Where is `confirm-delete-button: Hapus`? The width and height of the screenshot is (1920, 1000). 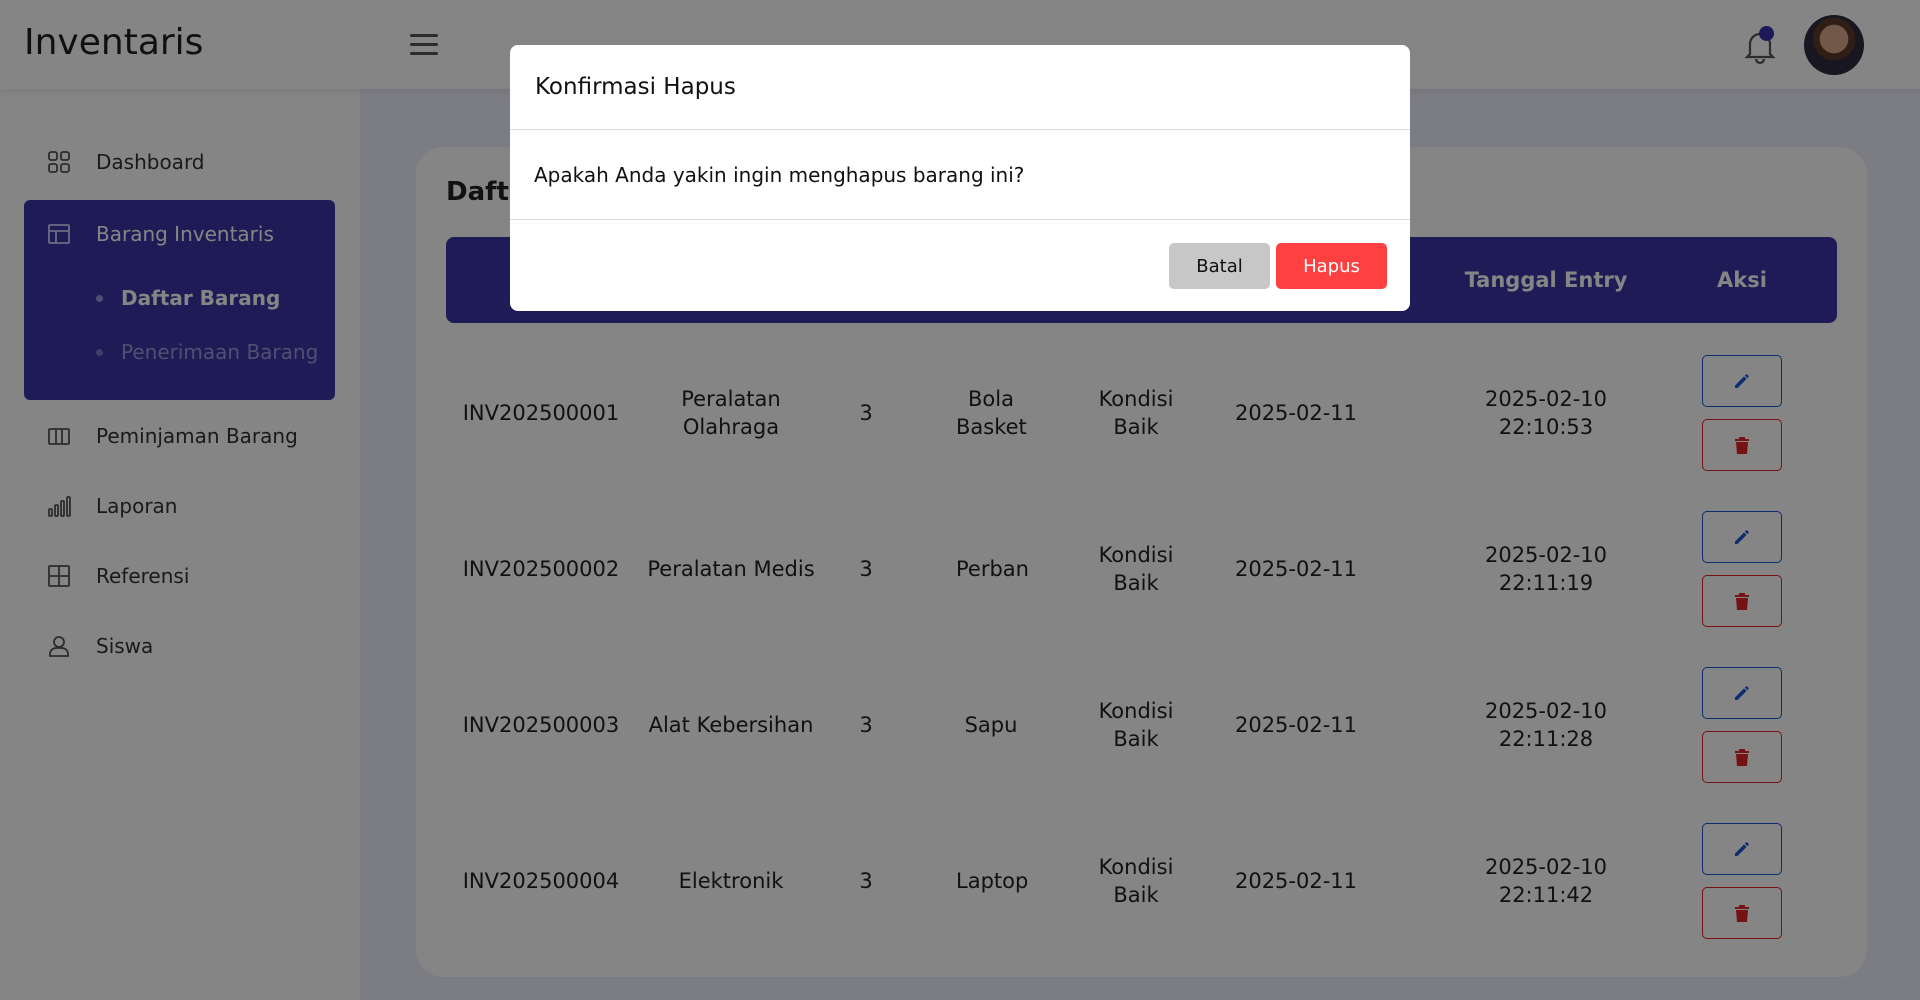
confirm-delete-button: Hapus is located at coordinates (1331, 266).